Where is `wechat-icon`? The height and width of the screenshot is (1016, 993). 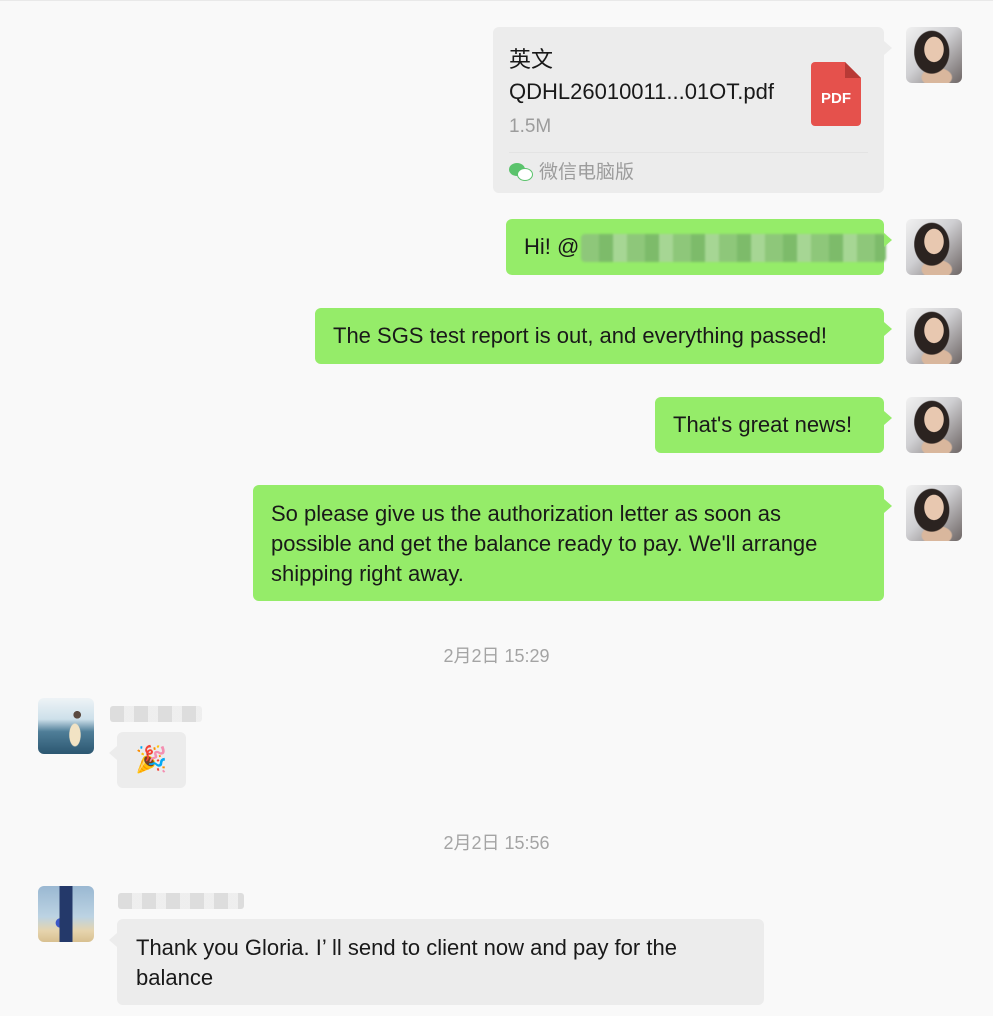
wechat-icon is located at coordinates (521, 172).